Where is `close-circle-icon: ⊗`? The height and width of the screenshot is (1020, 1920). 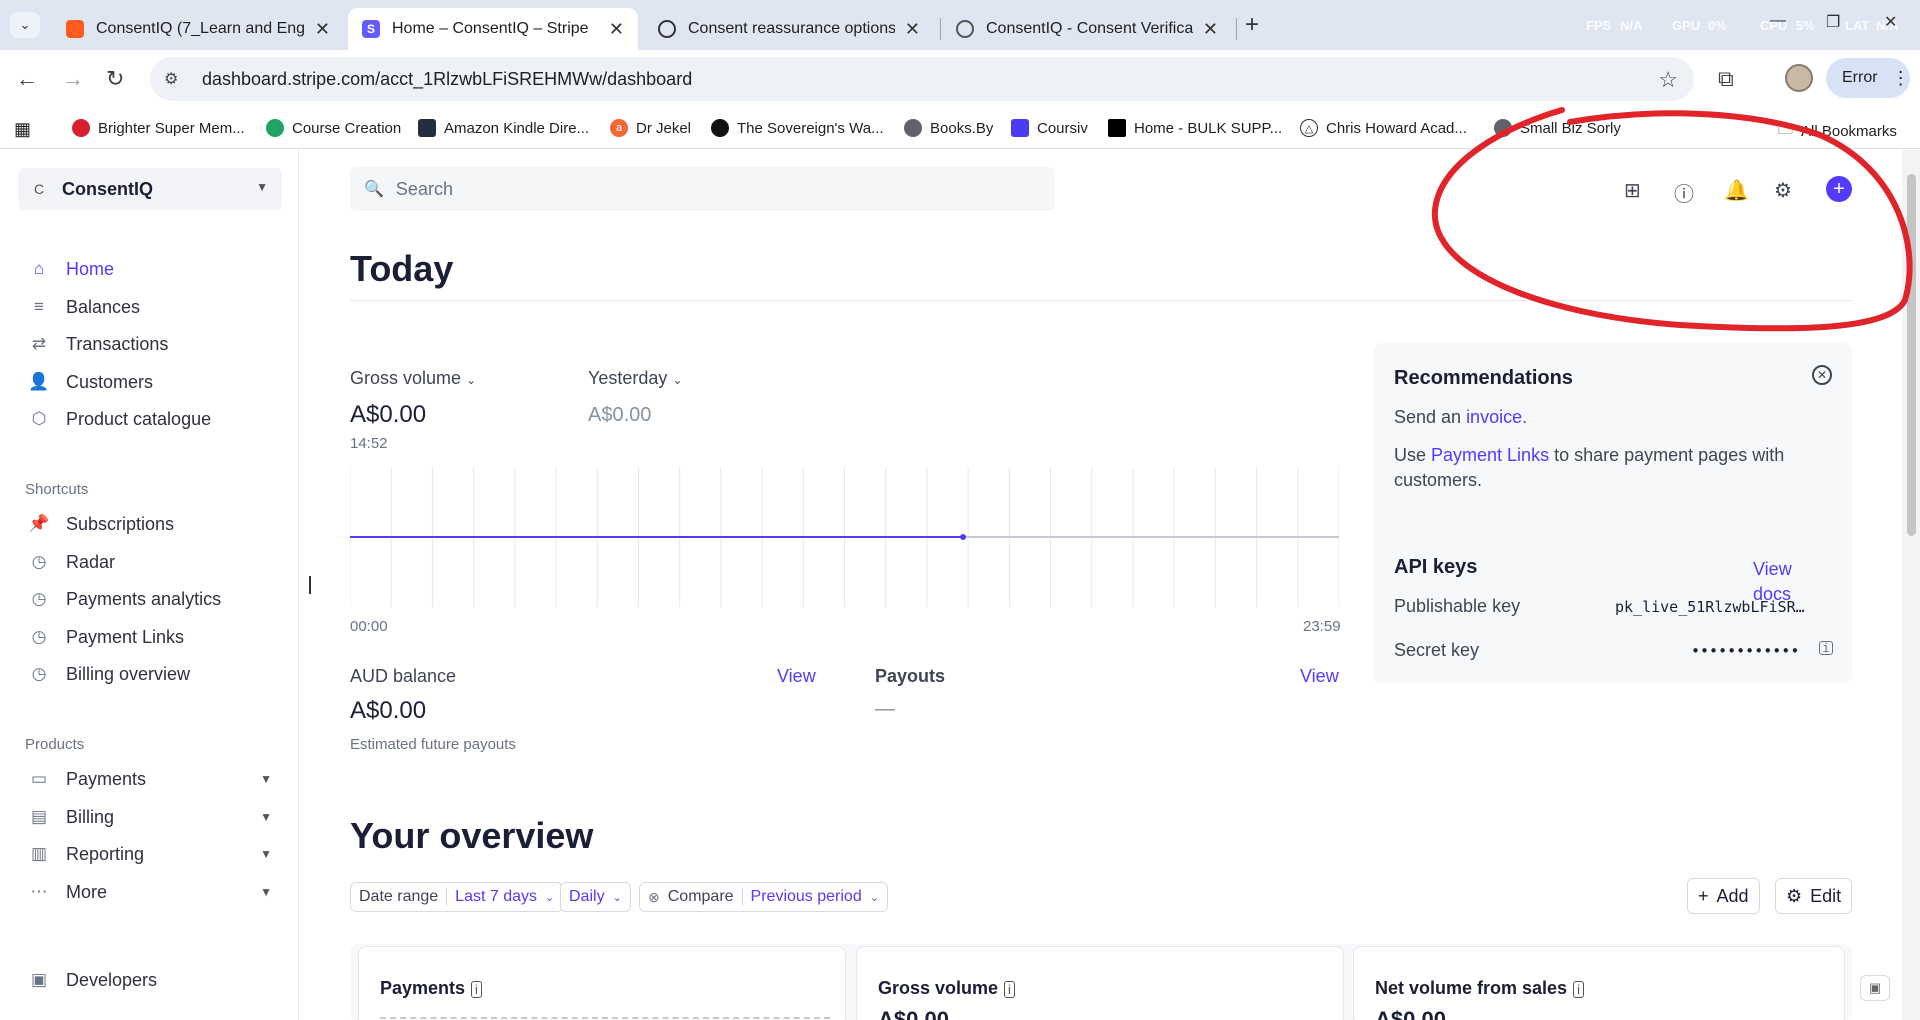
close-circle-icon: ⊗ is located at coordinates (650, 897).